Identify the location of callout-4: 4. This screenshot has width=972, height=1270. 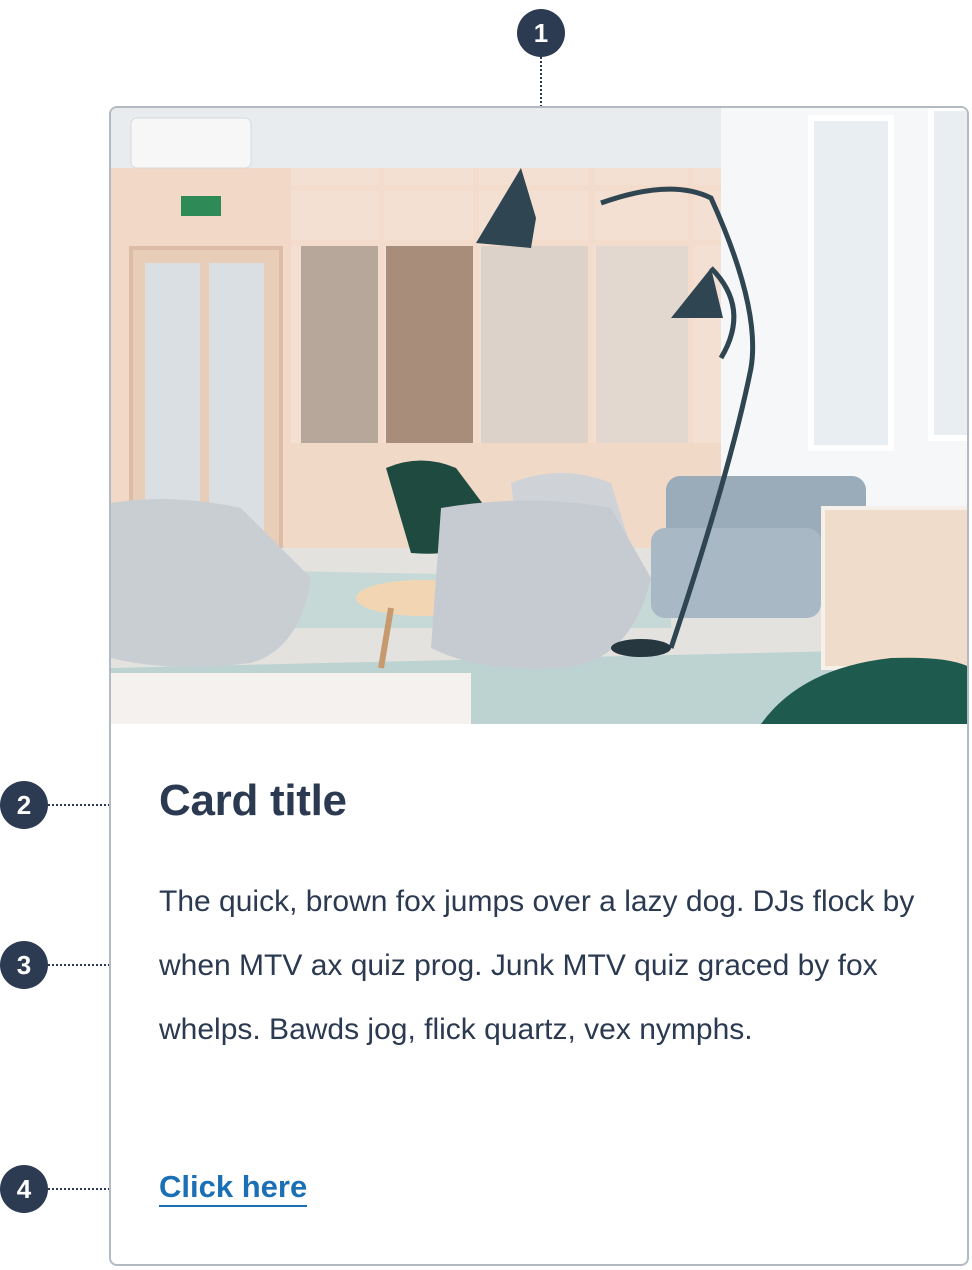
(24, 1189).